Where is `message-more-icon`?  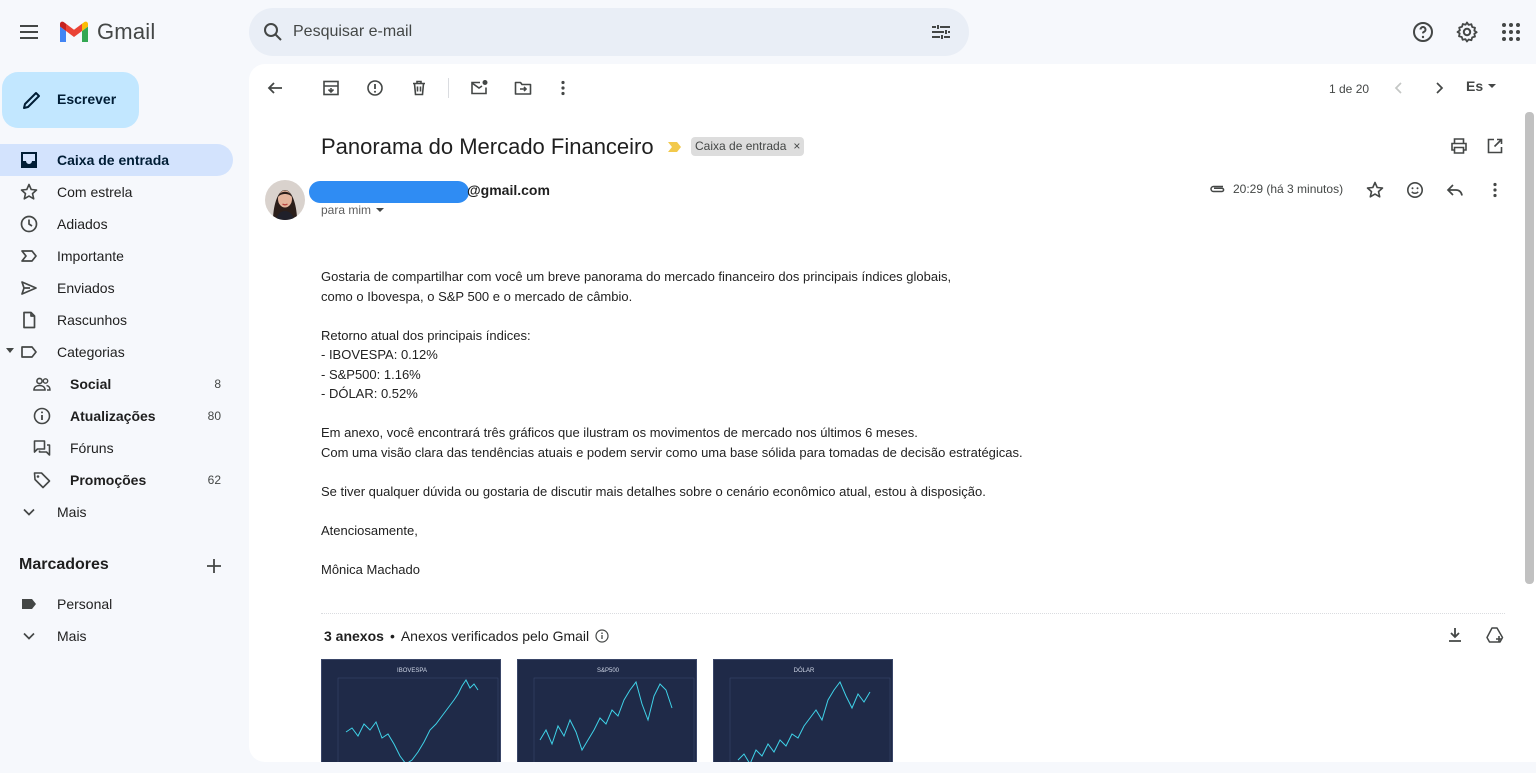
message-more-icon is located at coordinates (1495, 190).